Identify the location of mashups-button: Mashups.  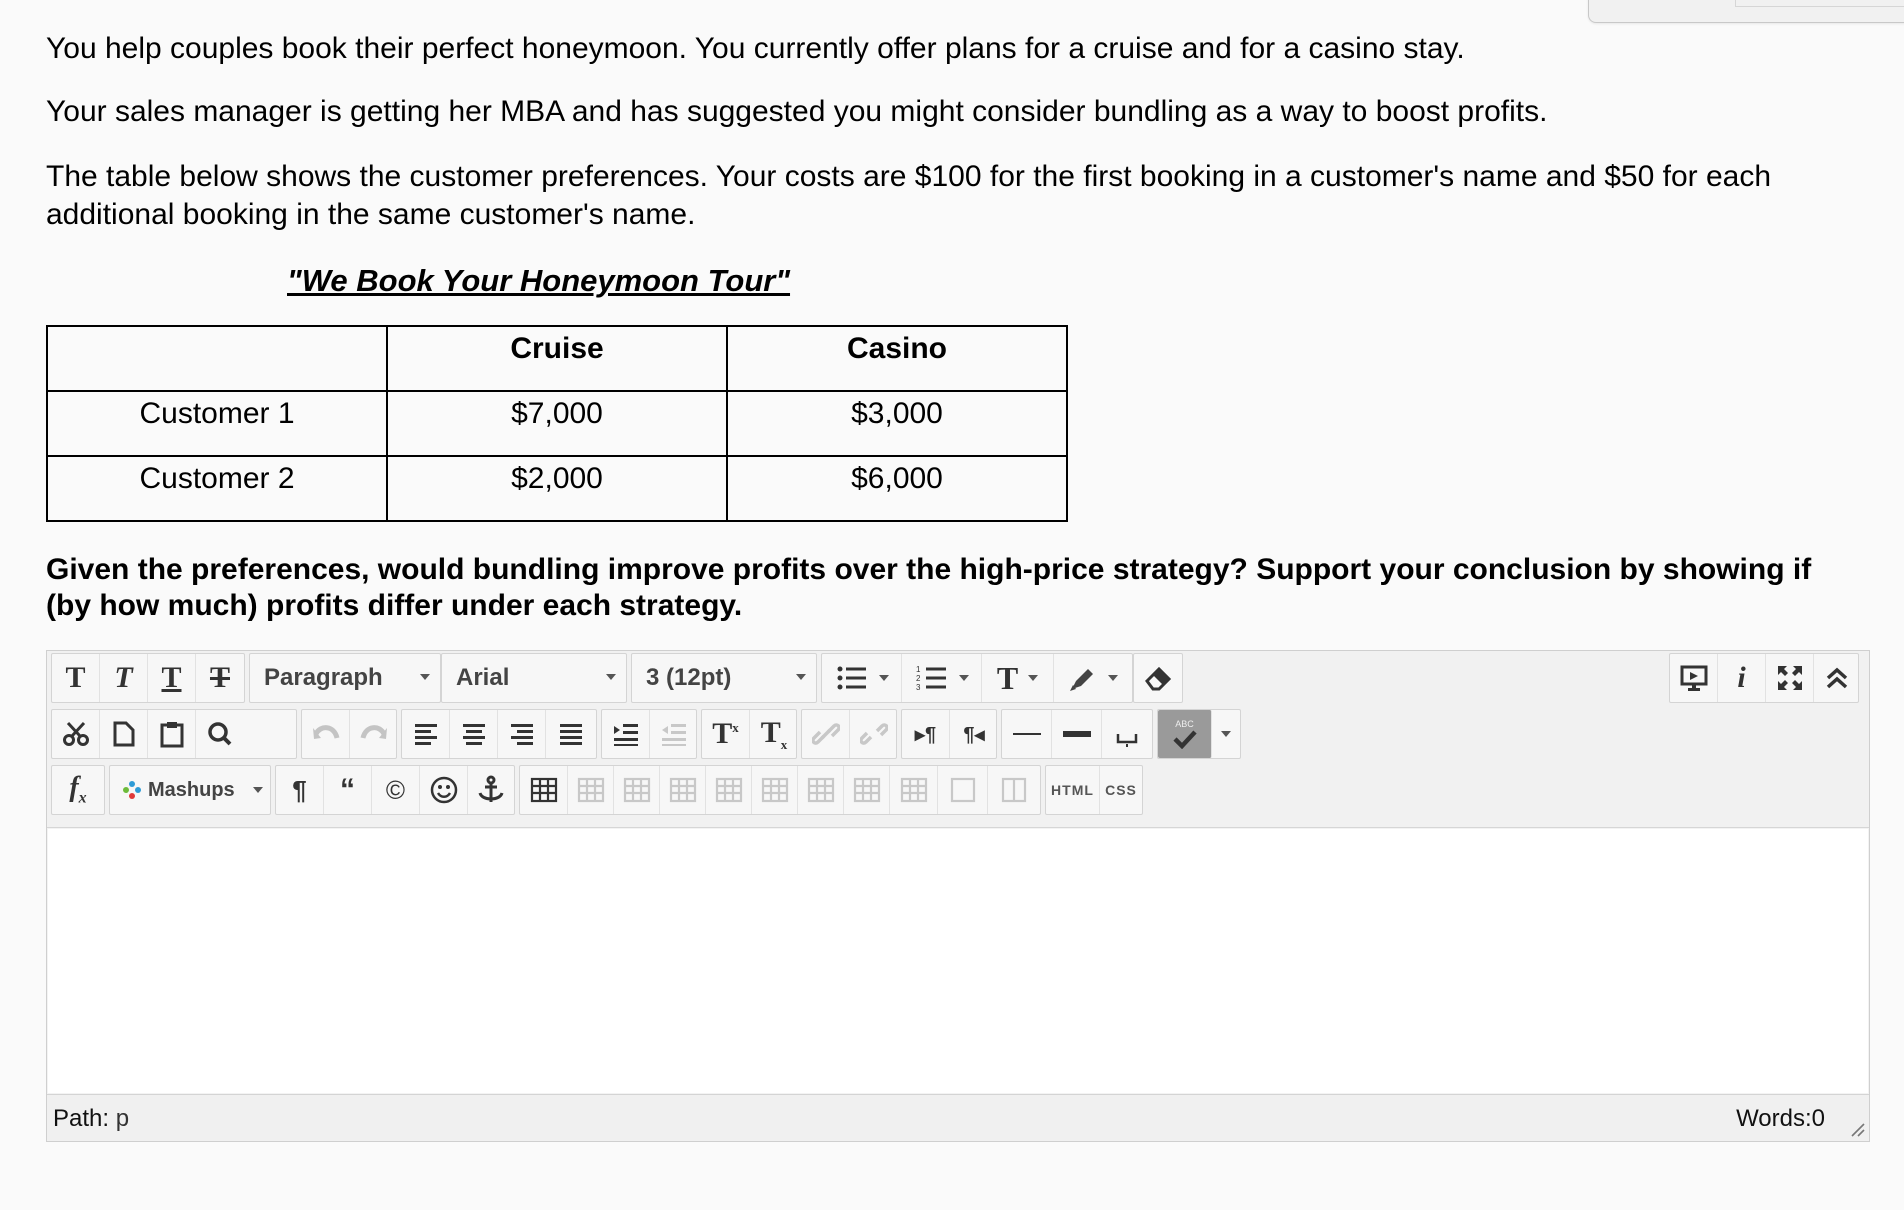
(190, 790).